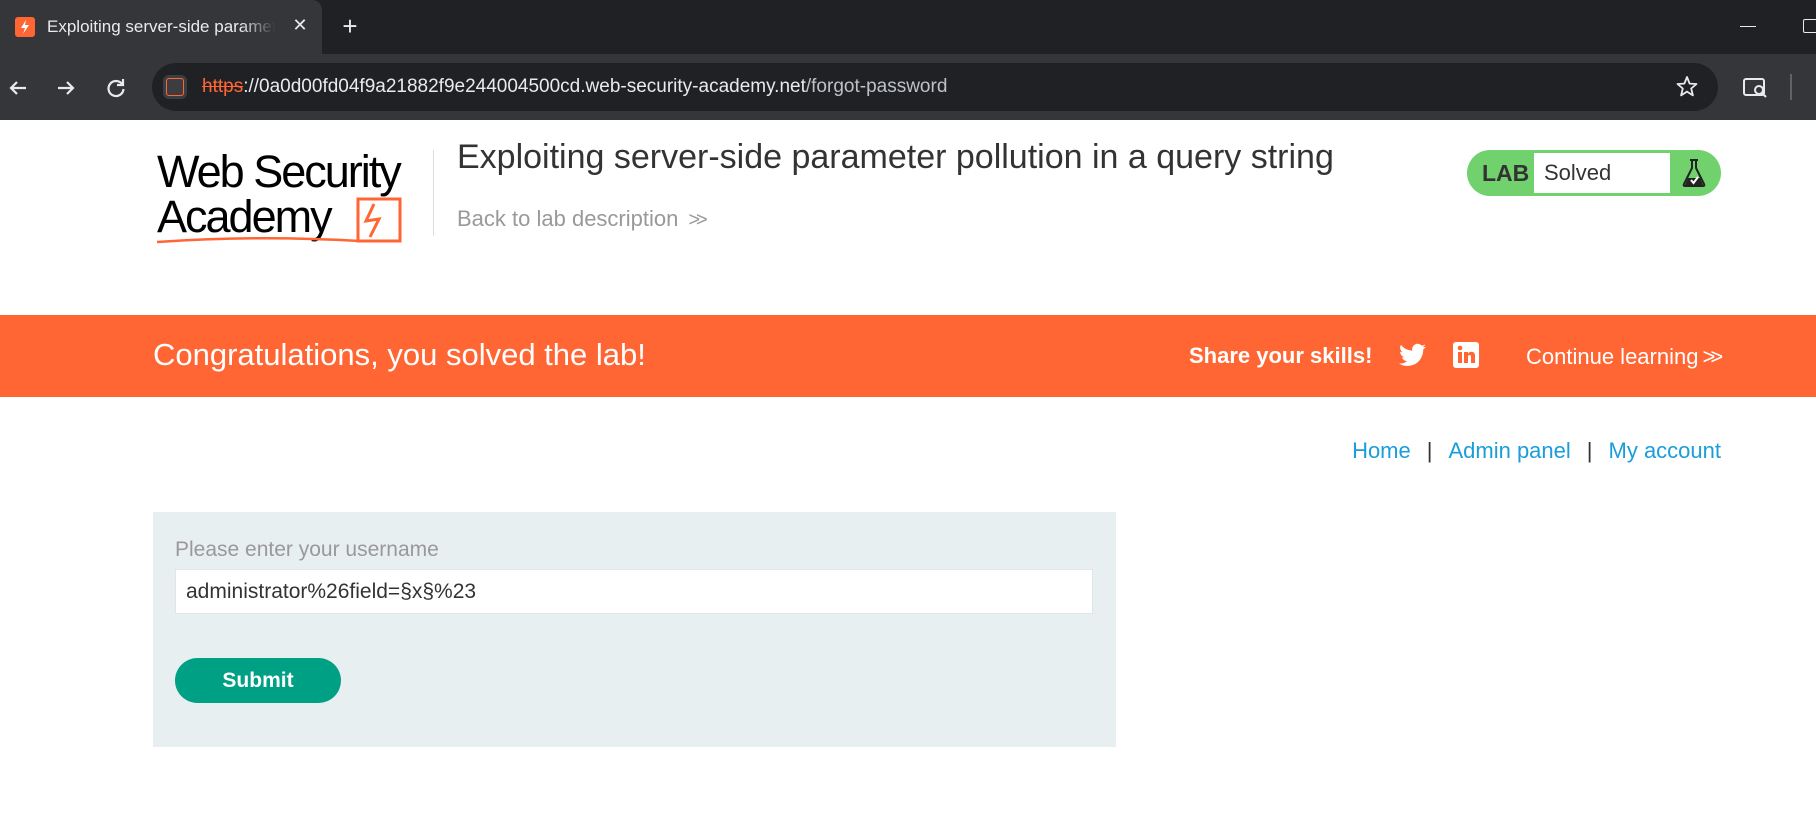 The height and width of the screenshot is (831, 1816). Describe the element at coordinates (116, 88) in the screenshot. I see `reload-icon` at that location.